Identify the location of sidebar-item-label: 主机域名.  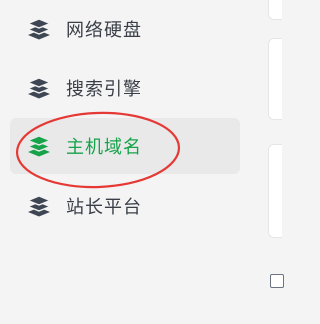
(104, 147).